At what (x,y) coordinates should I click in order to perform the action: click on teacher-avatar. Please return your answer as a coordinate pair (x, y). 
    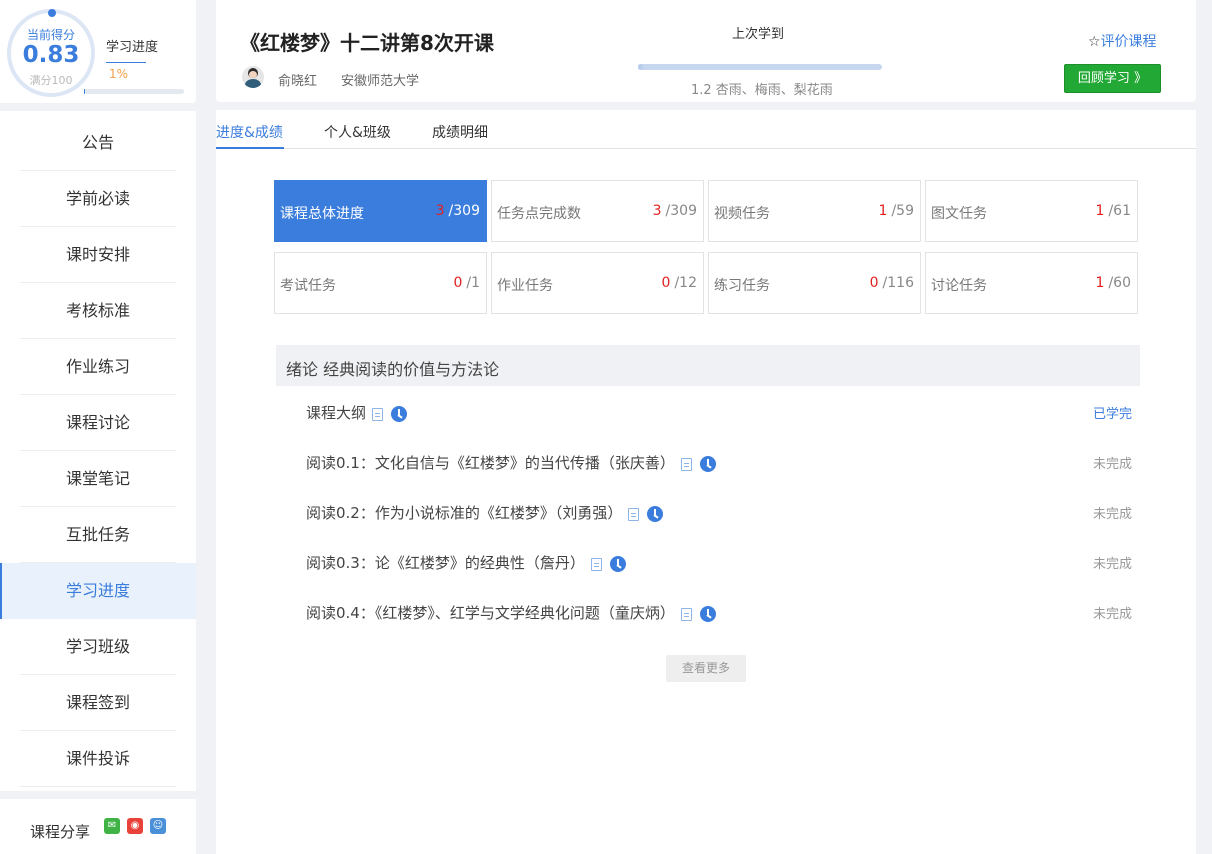
    Looking at the image, I should click on (253, 77).